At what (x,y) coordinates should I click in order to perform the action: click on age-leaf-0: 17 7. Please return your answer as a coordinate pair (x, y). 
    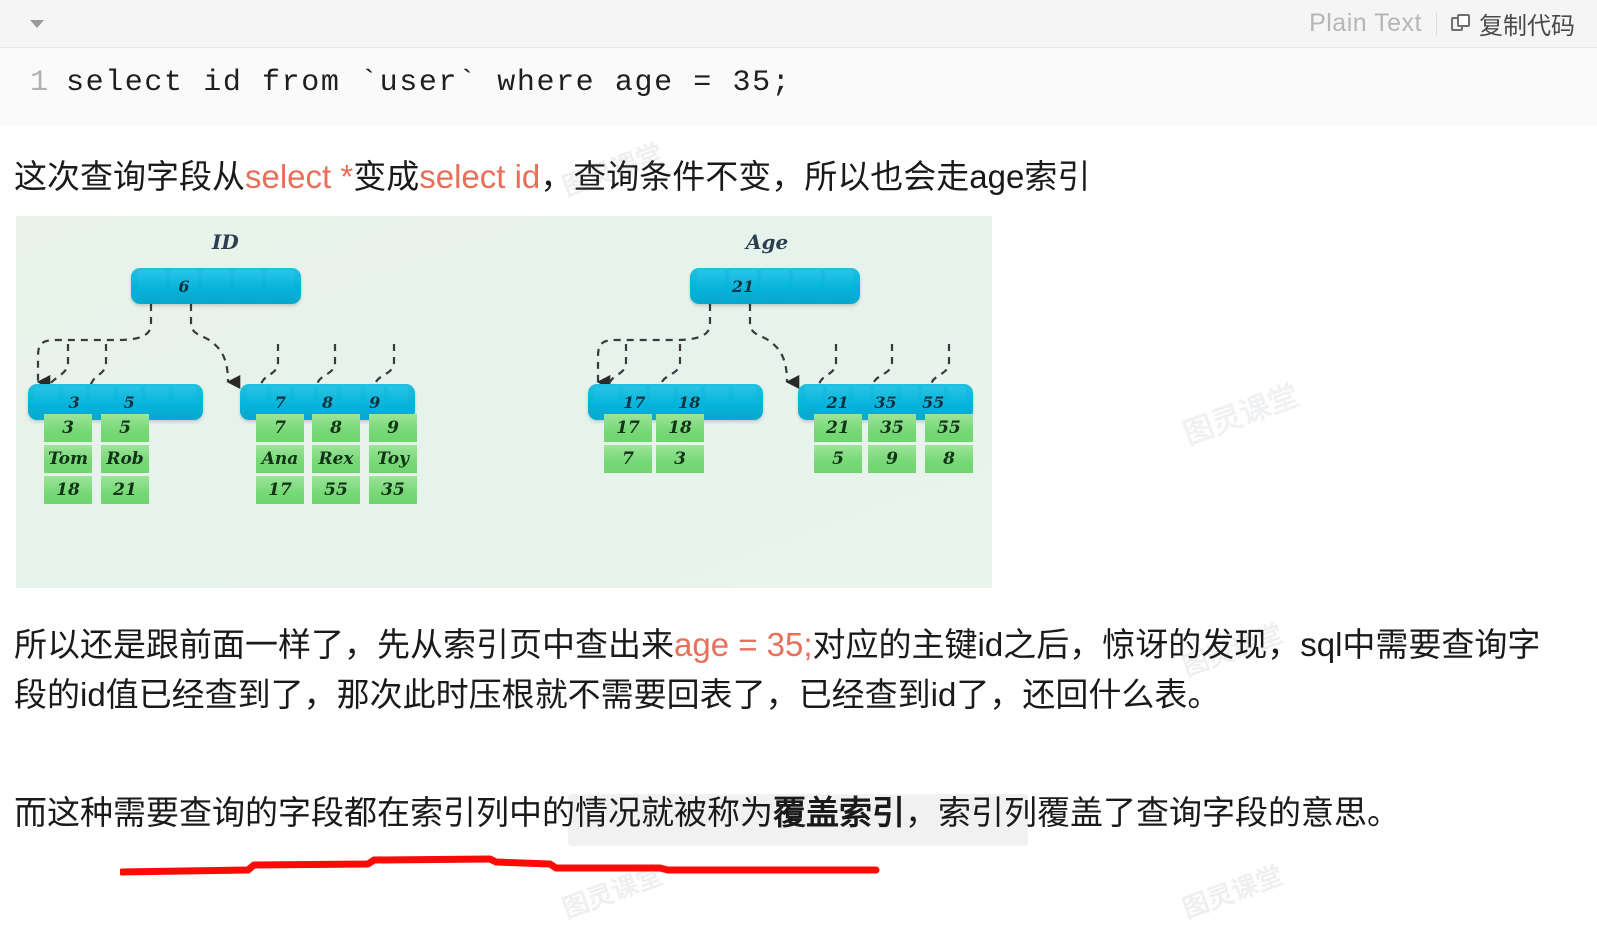
    Looking at the image, I should click on (628, 445).